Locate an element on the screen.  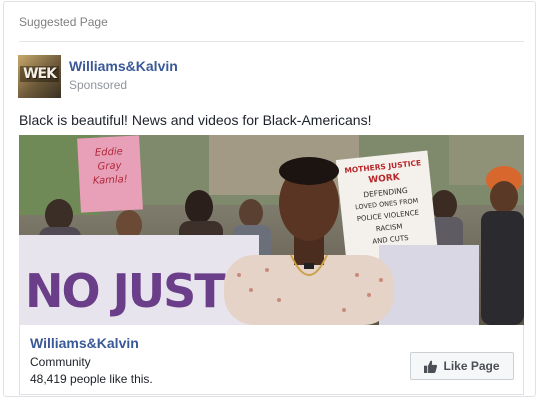
like-page-button: Like Page is located at coordinates (462, 366).